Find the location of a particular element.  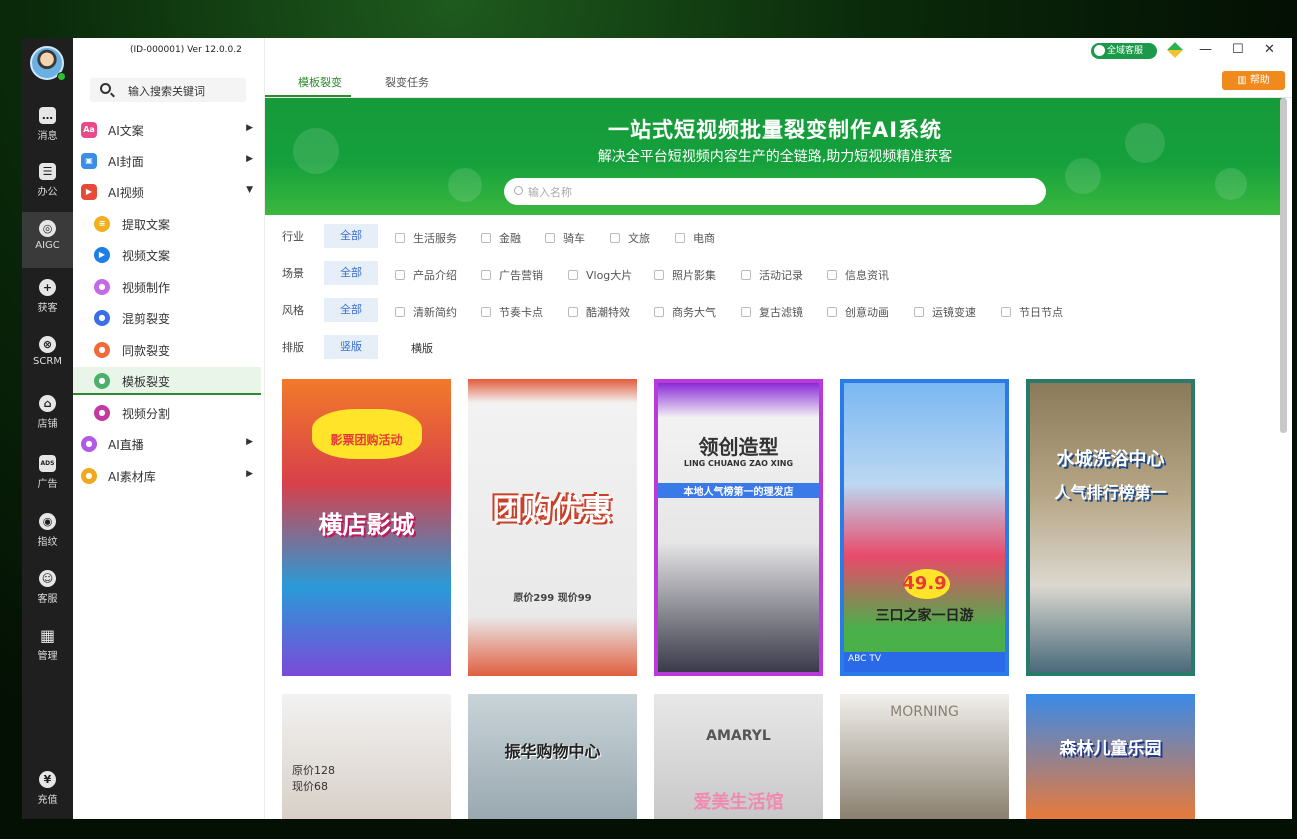

menu-mix-split: ● 混剪裂变 is located at coordinates (169, 318).